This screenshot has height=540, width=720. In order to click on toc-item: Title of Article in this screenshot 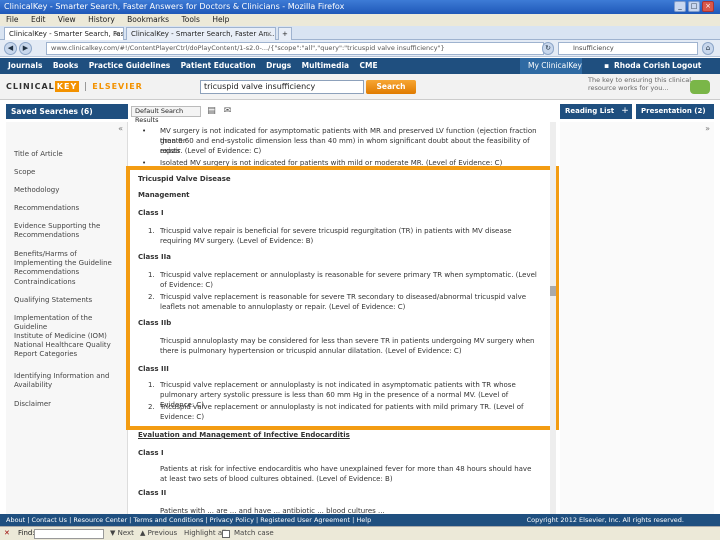, I will do `click(68, 154)`.